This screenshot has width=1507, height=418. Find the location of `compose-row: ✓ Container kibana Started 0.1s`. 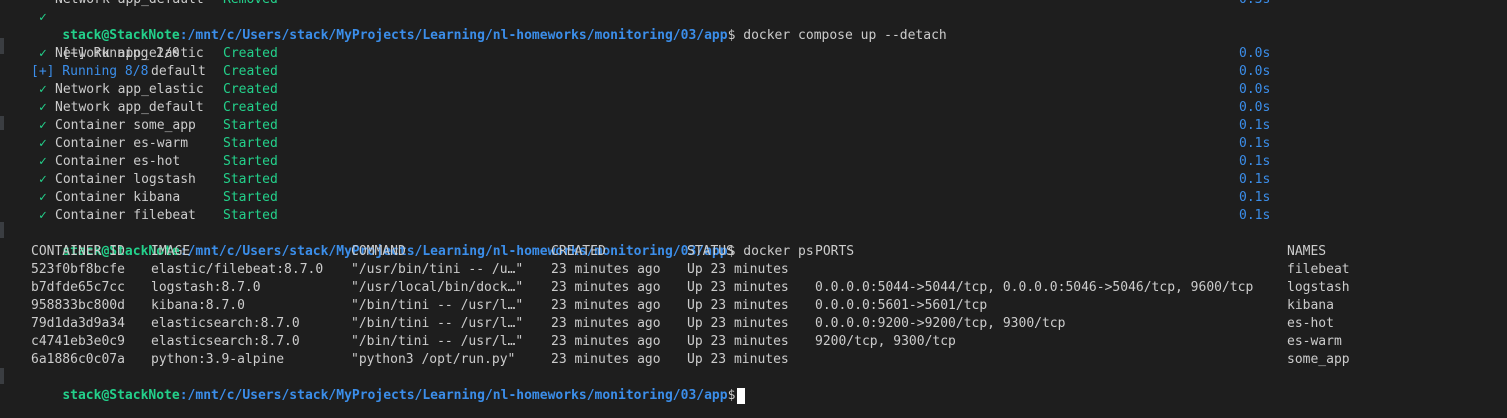

compose-row: ✓ Container kibana Started 0.1s is located at coordinates (650, 198).